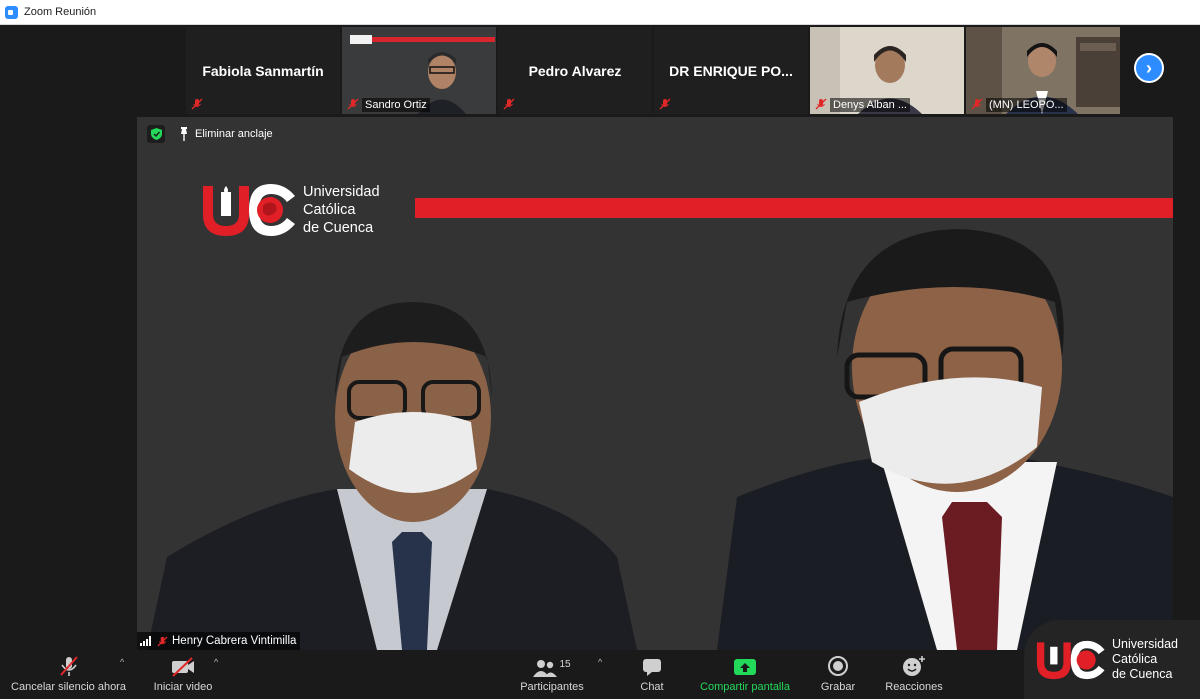 Image resolution: width=1200 pixels, height=699 pixels. I want to click on participants-options-caret-icon: ^, so click(600, 662).